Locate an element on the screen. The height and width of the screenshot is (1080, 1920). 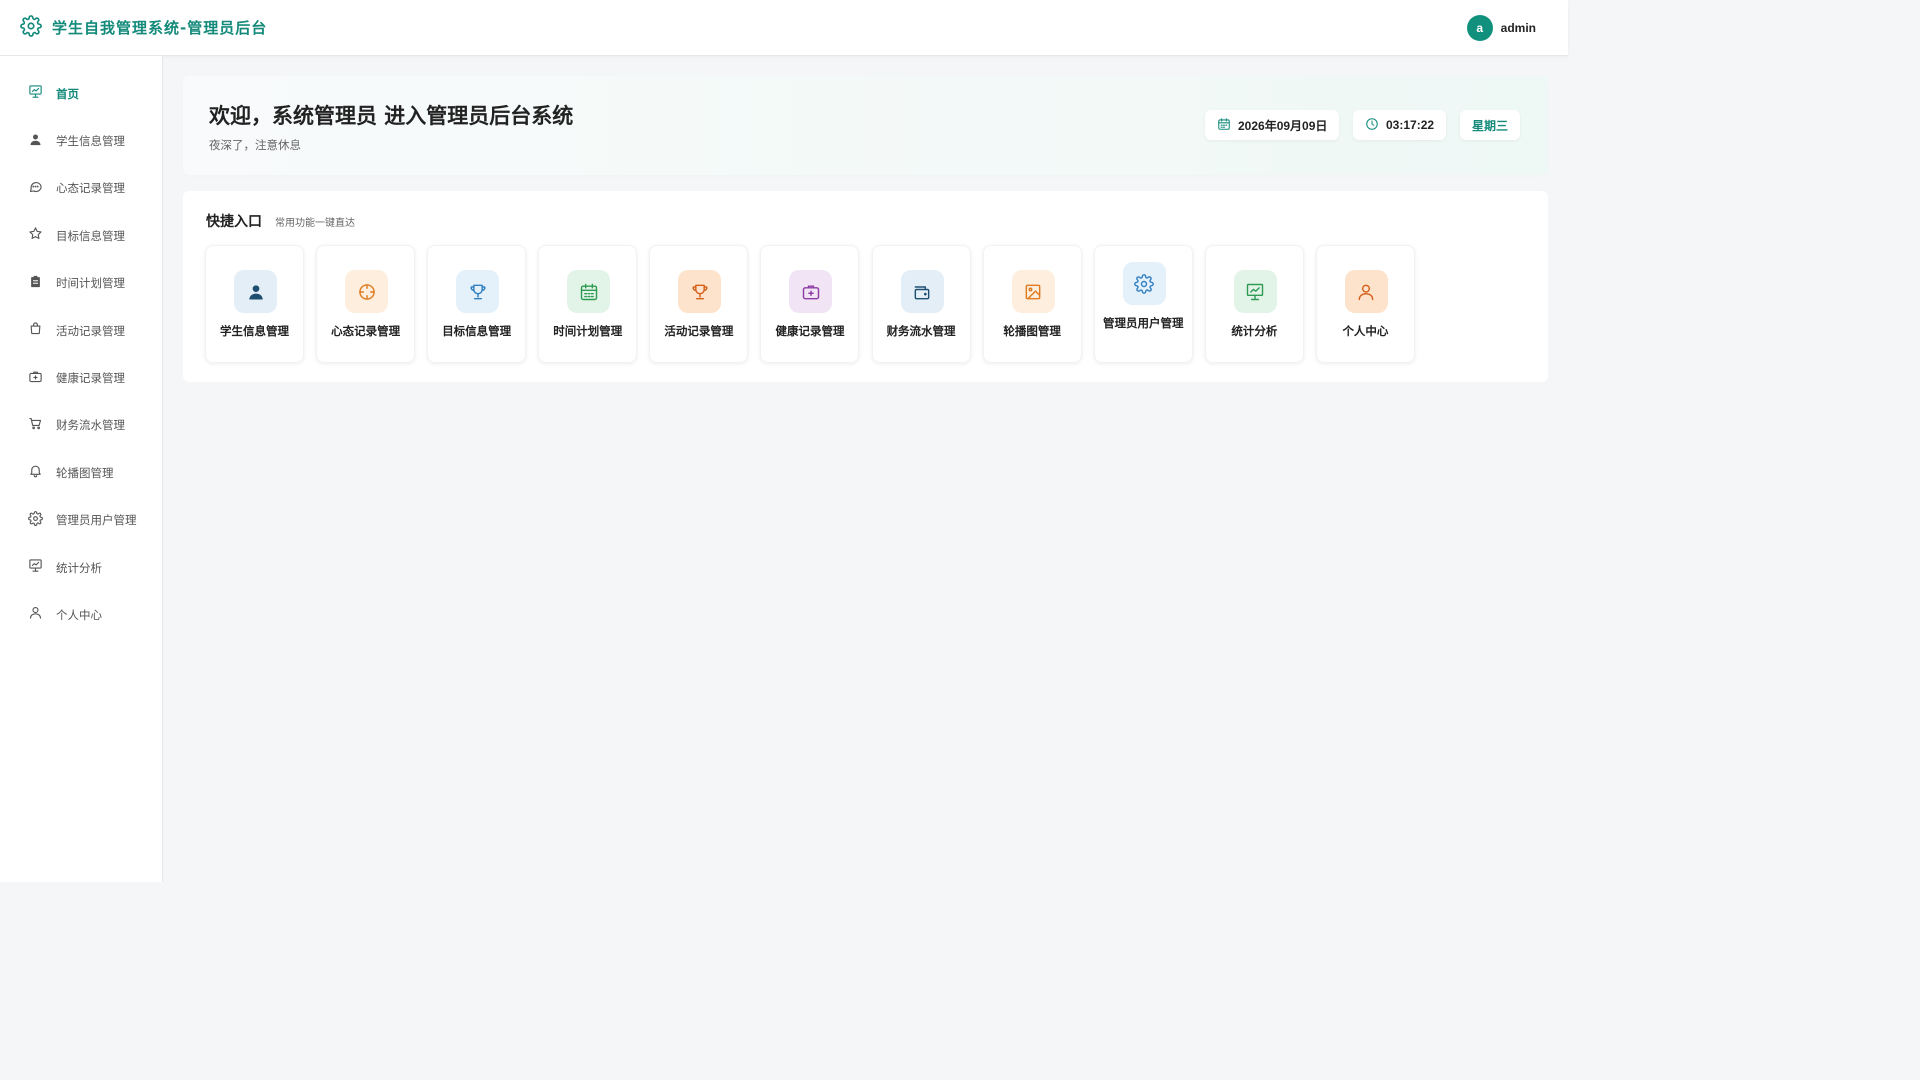
quick-card-label: 健康记录管理 is located at coordinates (810, 331).